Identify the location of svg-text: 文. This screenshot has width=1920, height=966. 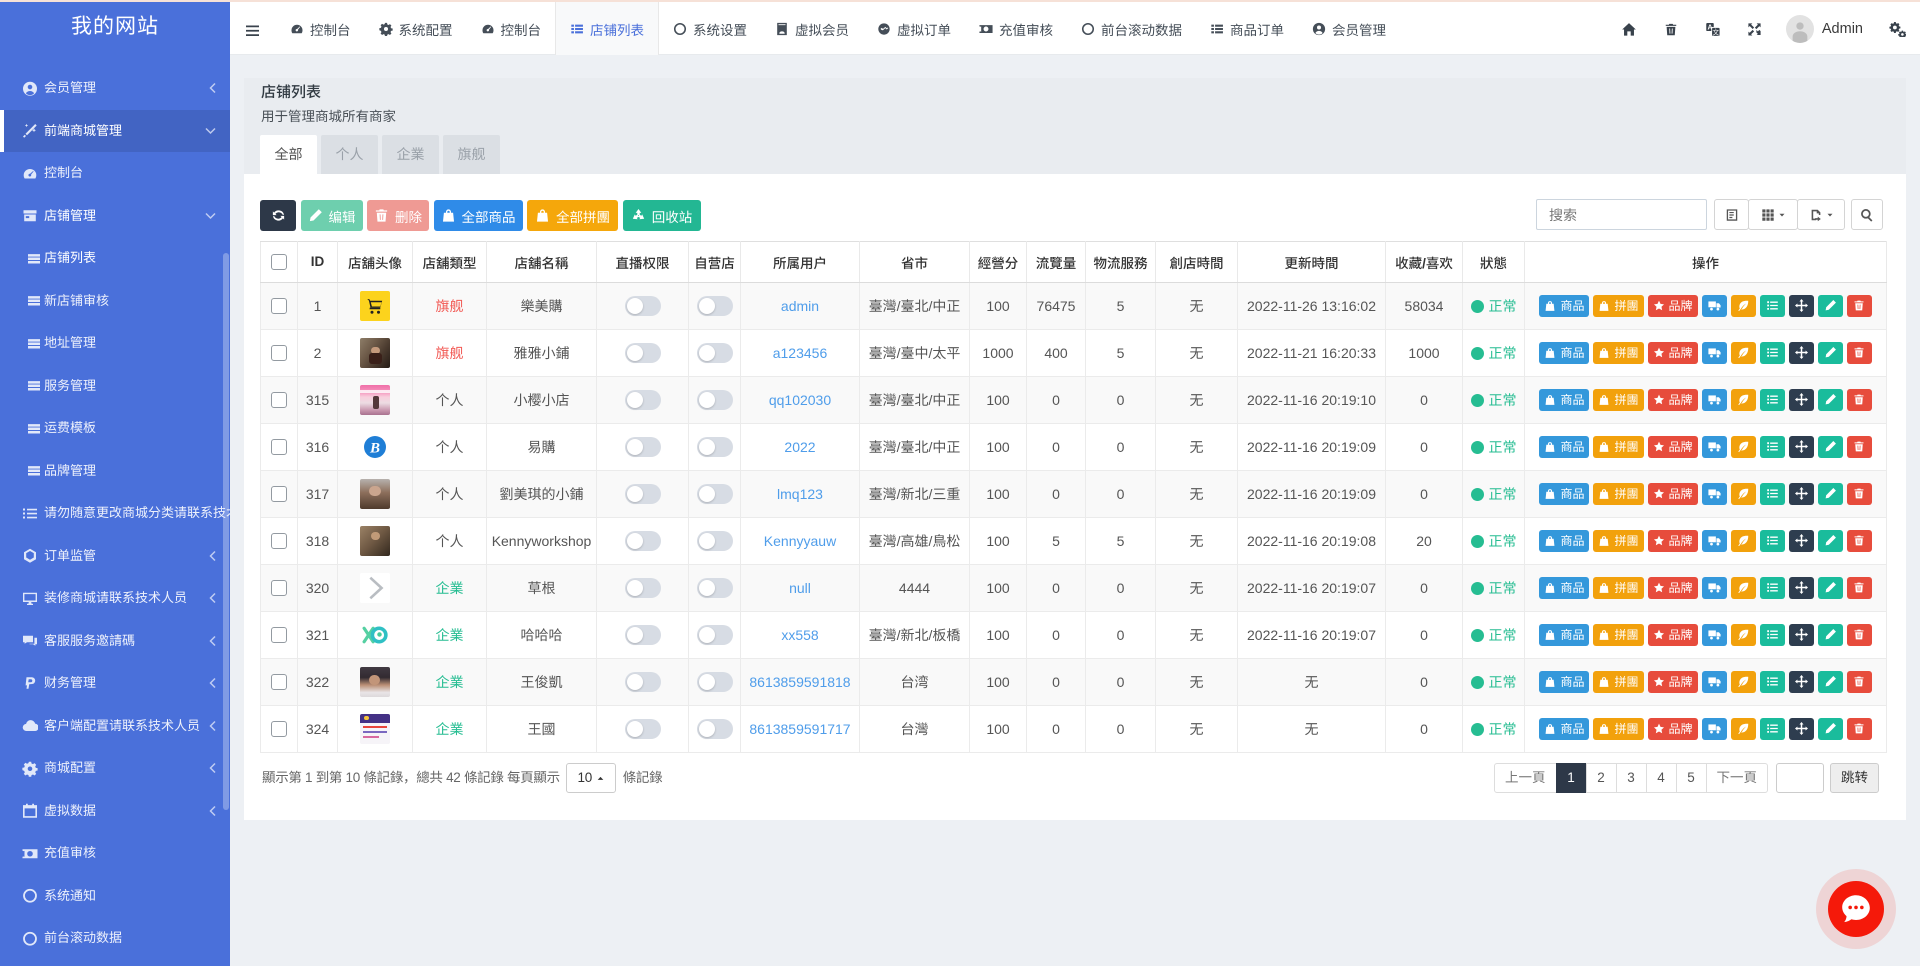
(1715, 31).